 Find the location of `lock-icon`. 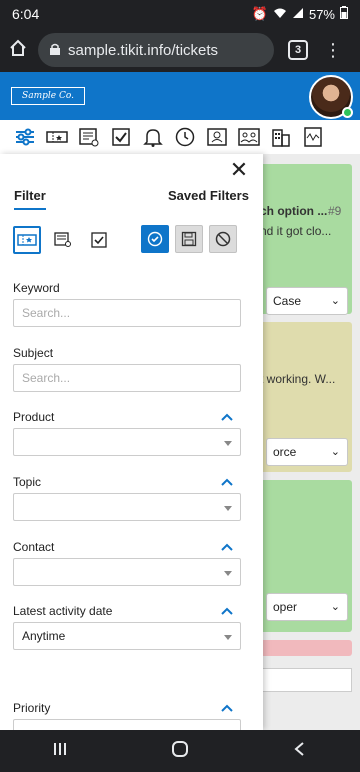

lock-icon is located at coordinates (55, 50).